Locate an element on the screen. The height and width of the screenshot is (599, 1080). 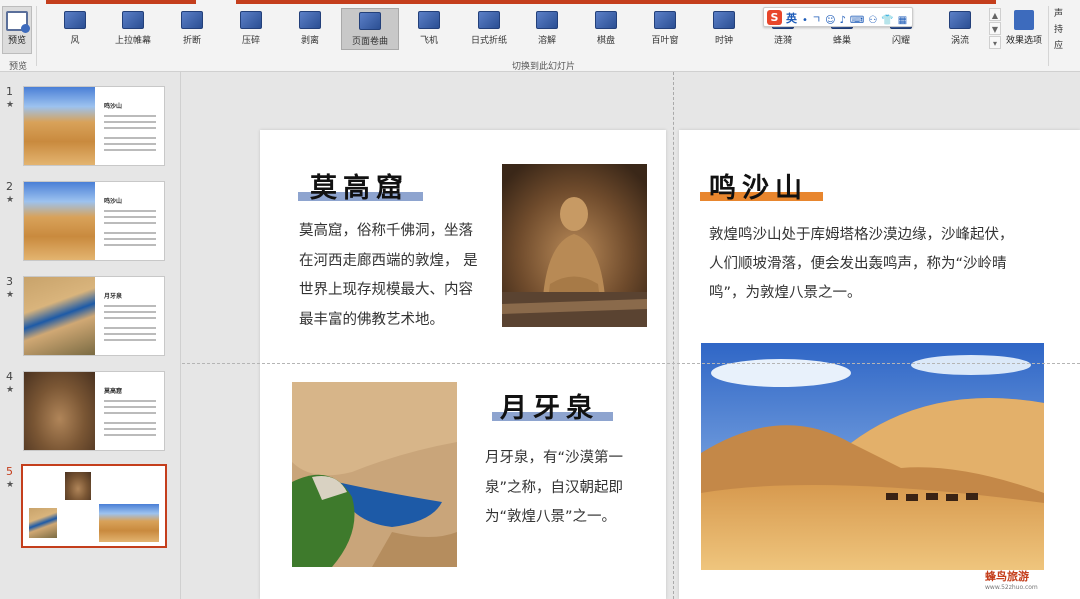
transition-clock: 时钟 is located at coordinates (724, 29).